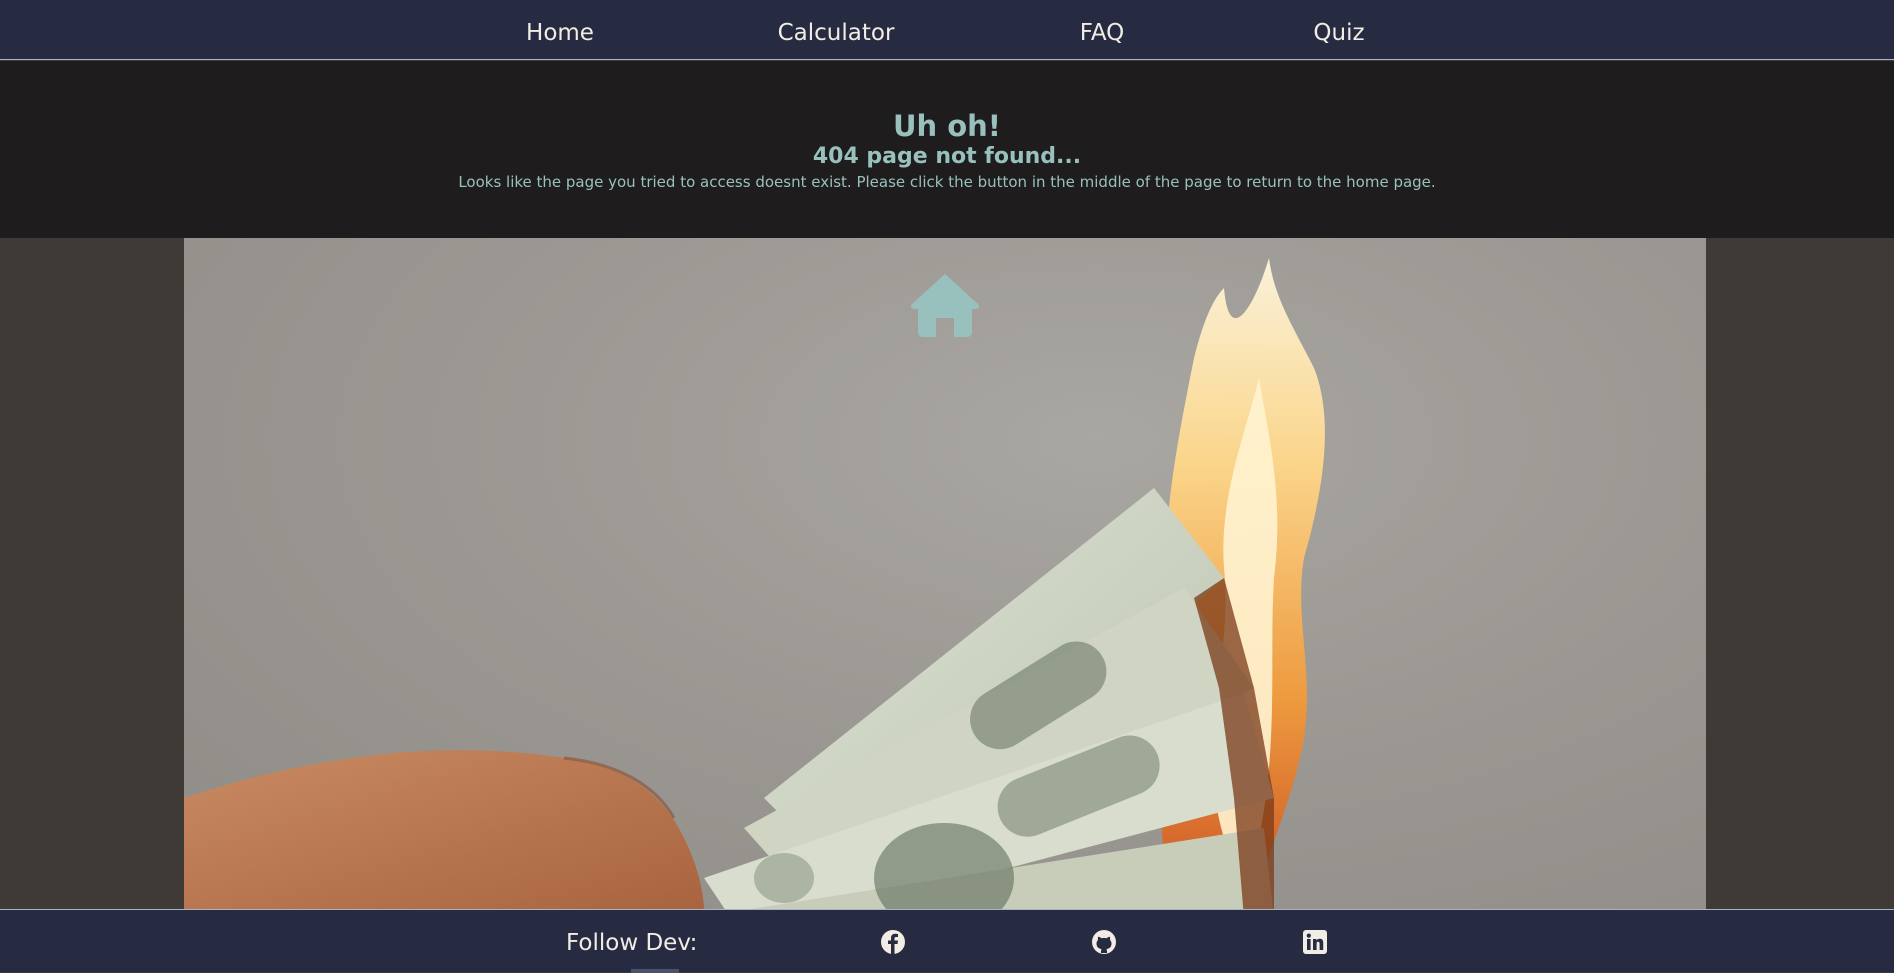  What do you see at coordinates (1102, 30) in the screenshot?
I see `nav-link-faq: FAQ` at bounding box center [1102, 30].